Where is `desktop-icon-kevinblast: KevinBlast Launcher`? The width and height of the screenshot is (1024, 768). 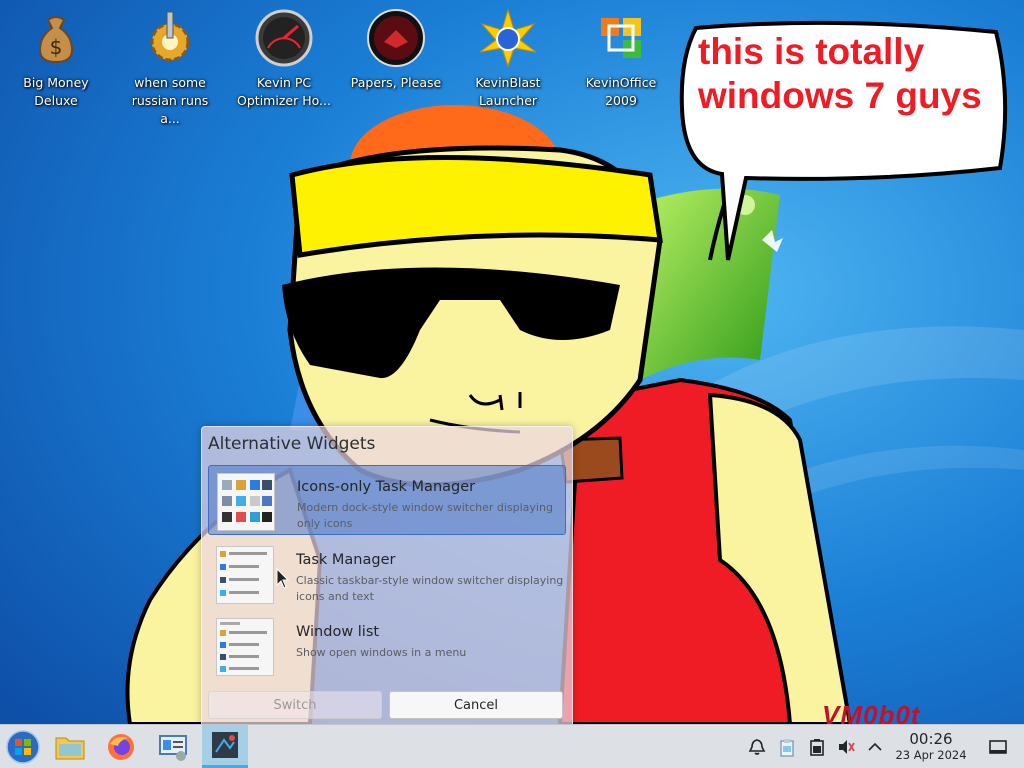 desktop-icon-kevinblast: KevinBlast Launcher is located at coordinates (508, 59).